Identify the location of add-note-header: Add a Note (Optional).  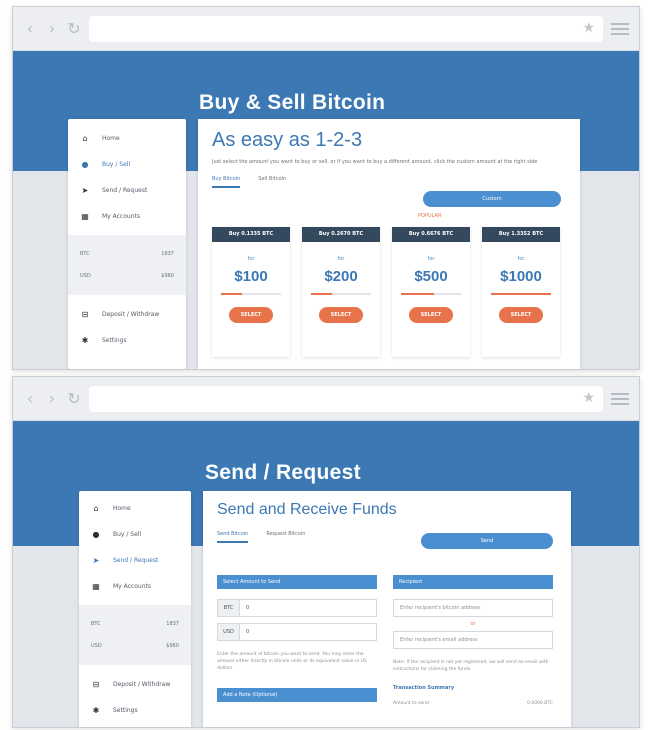
(297, 695).